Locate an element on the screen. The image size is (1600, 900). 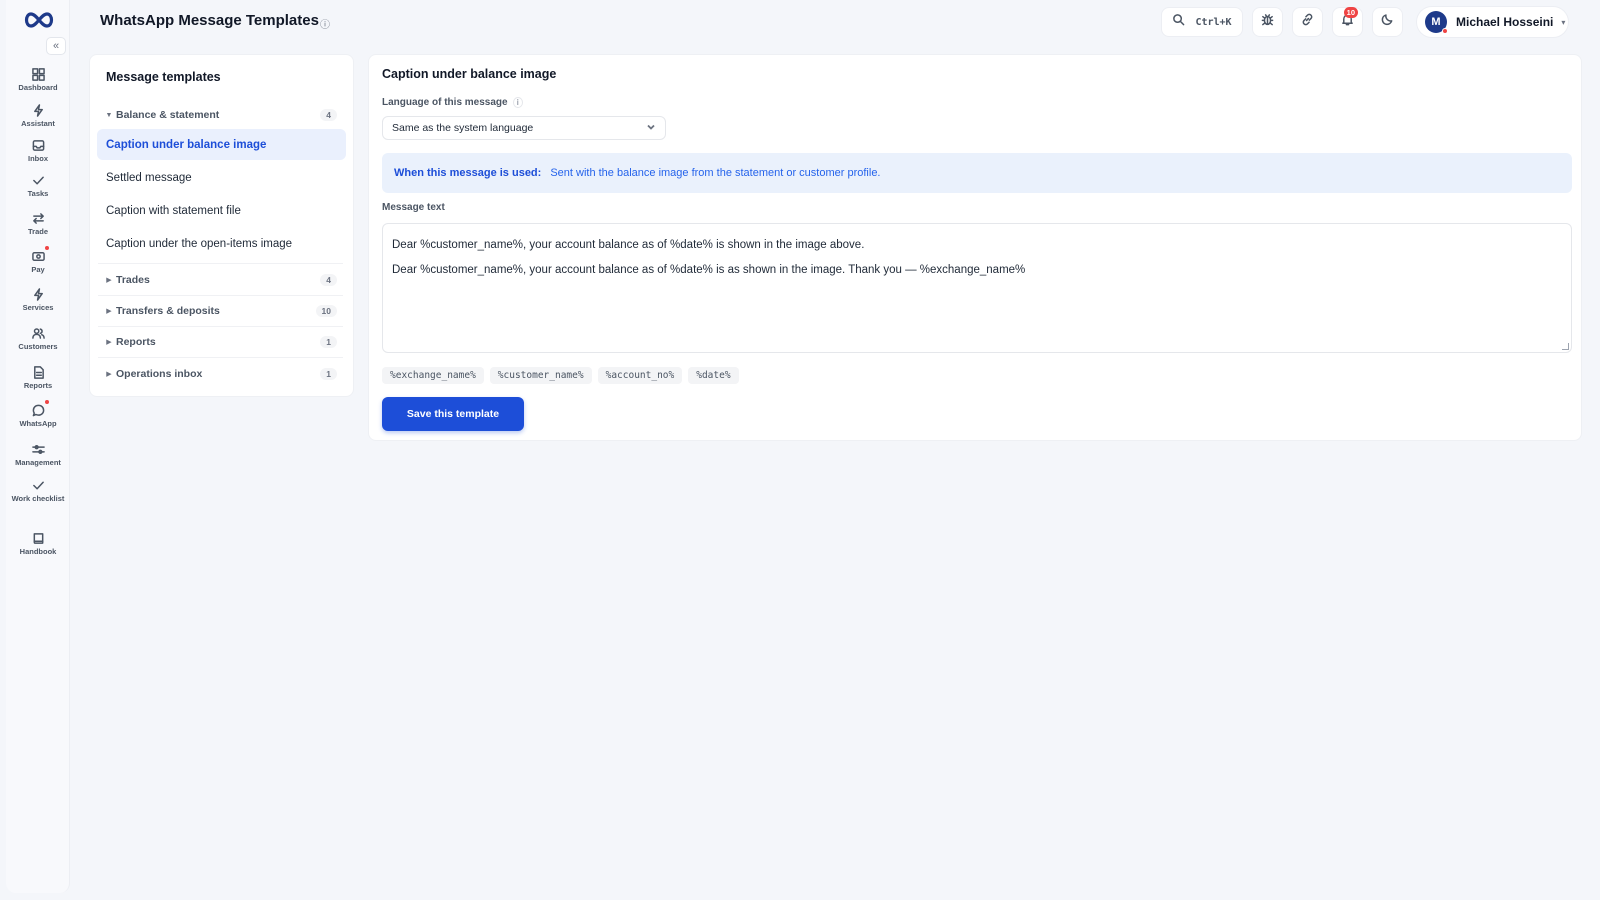
group-label: Transfers & deposits is located at coordinates (168, 311).